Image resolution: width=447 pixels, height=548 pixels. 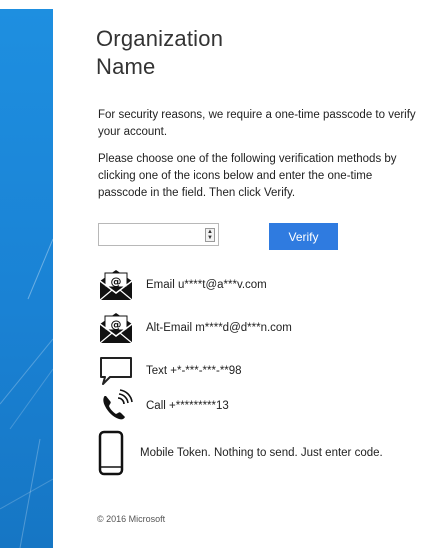 I want to click on stepper-down-icon: ▼, so click(x=210, y=238).